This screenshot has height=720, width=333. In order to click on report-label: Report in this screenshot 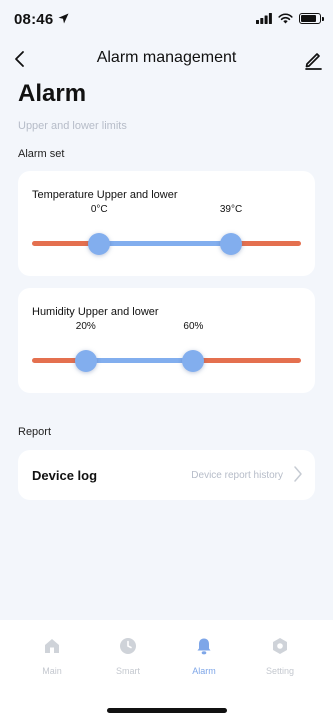, I will do `click(35, 432)`.